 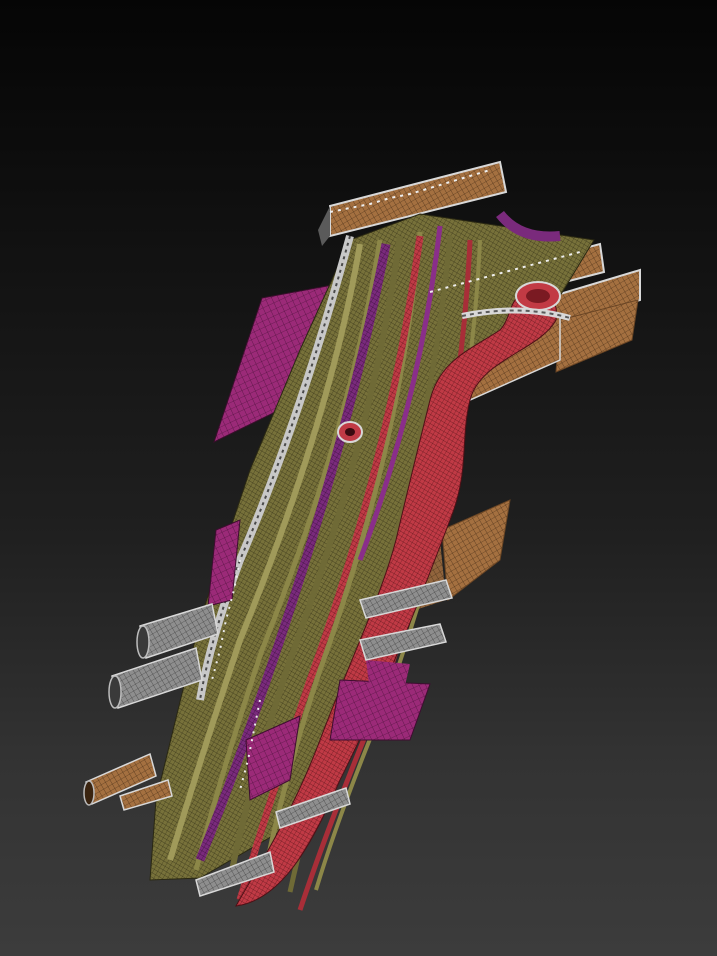 I want to click on red-ring-eye, so click(x=350, y=432).